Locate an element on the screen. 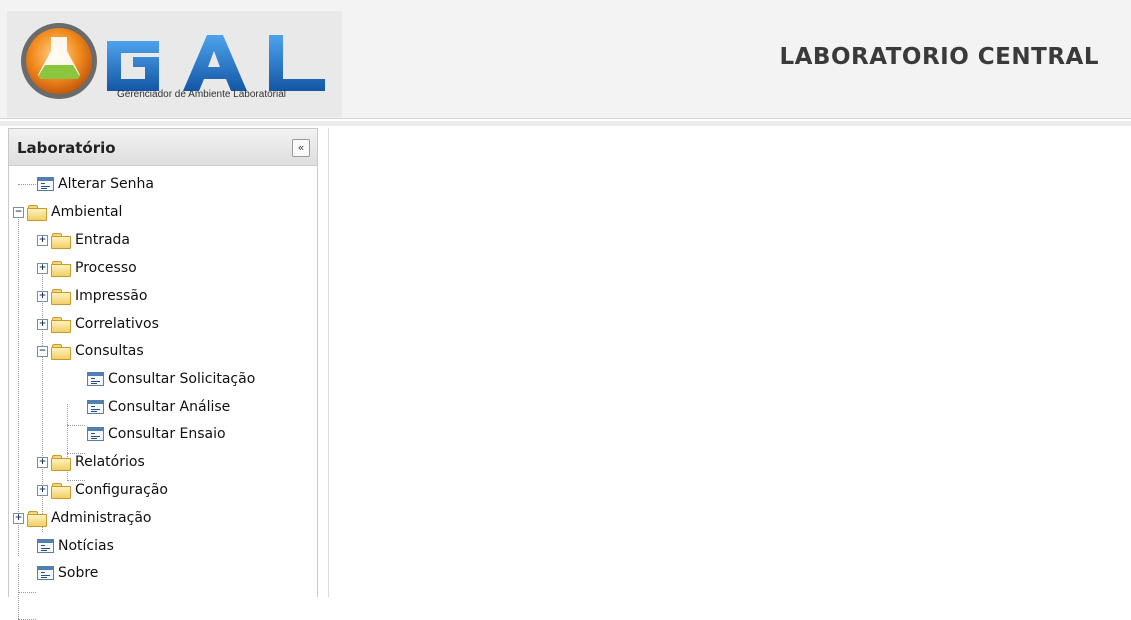 Image resolution: width=1131 pixels, height=620 pixels. sidebar-header: Laboratório « is located at coordinates (163, 147).